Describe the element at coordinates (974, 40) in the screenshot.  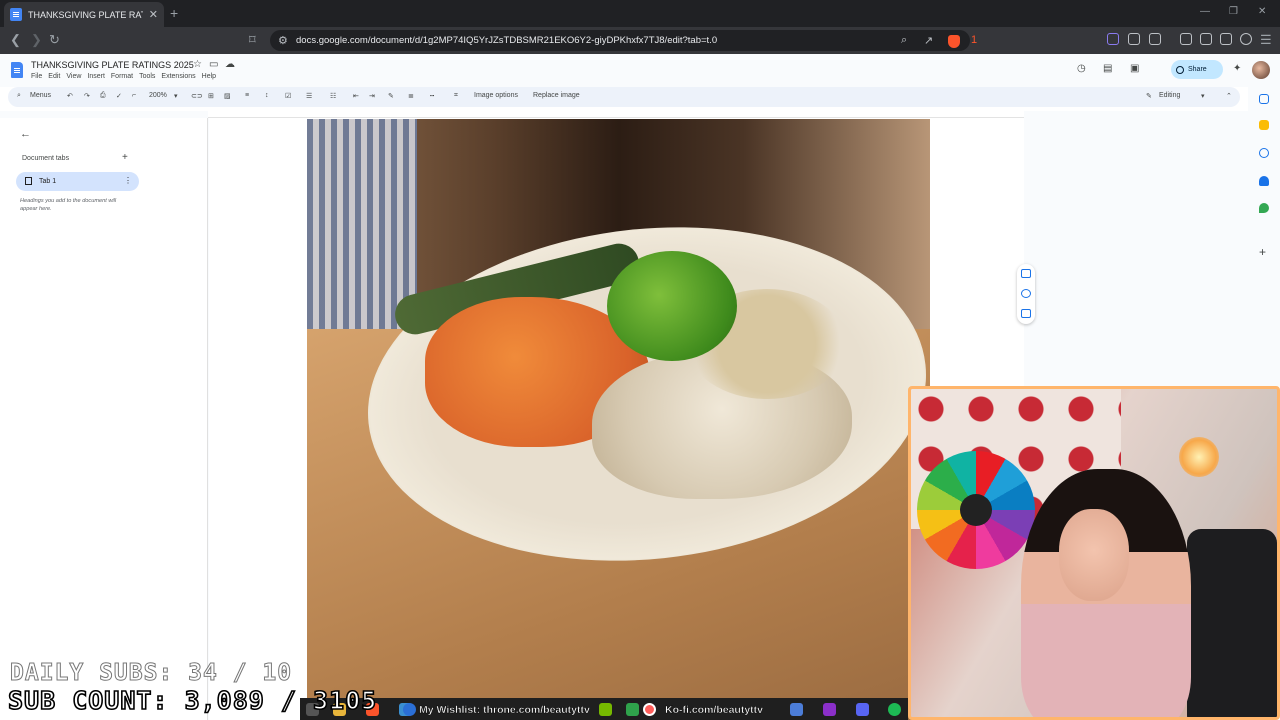
I see `brave-rewards-icon: 1` at that location.